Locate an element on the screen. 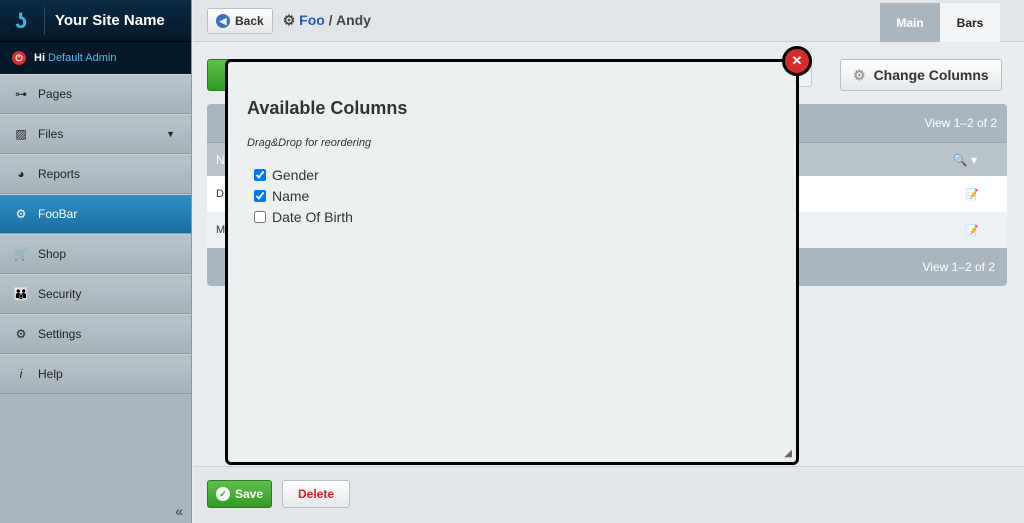  resize-handle-icon: ◢ is located at coordinates (788, 453).